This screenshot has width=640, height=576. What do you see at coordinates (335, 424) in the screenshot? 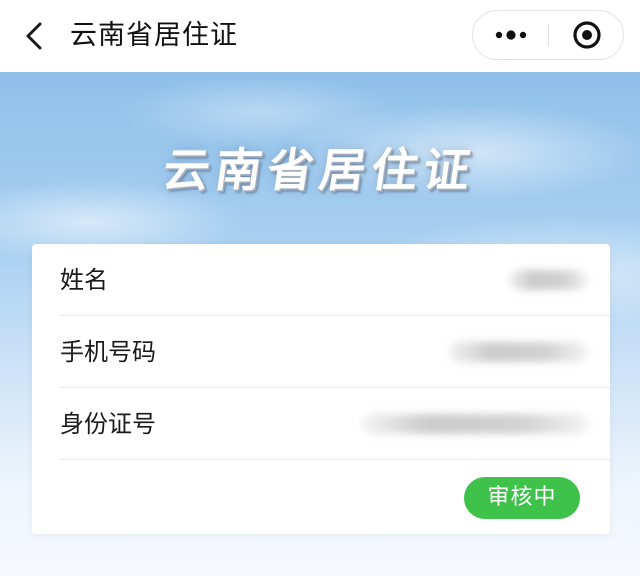
I see `info-row-id-number: 身份证号` at bounding box center [335, 424].